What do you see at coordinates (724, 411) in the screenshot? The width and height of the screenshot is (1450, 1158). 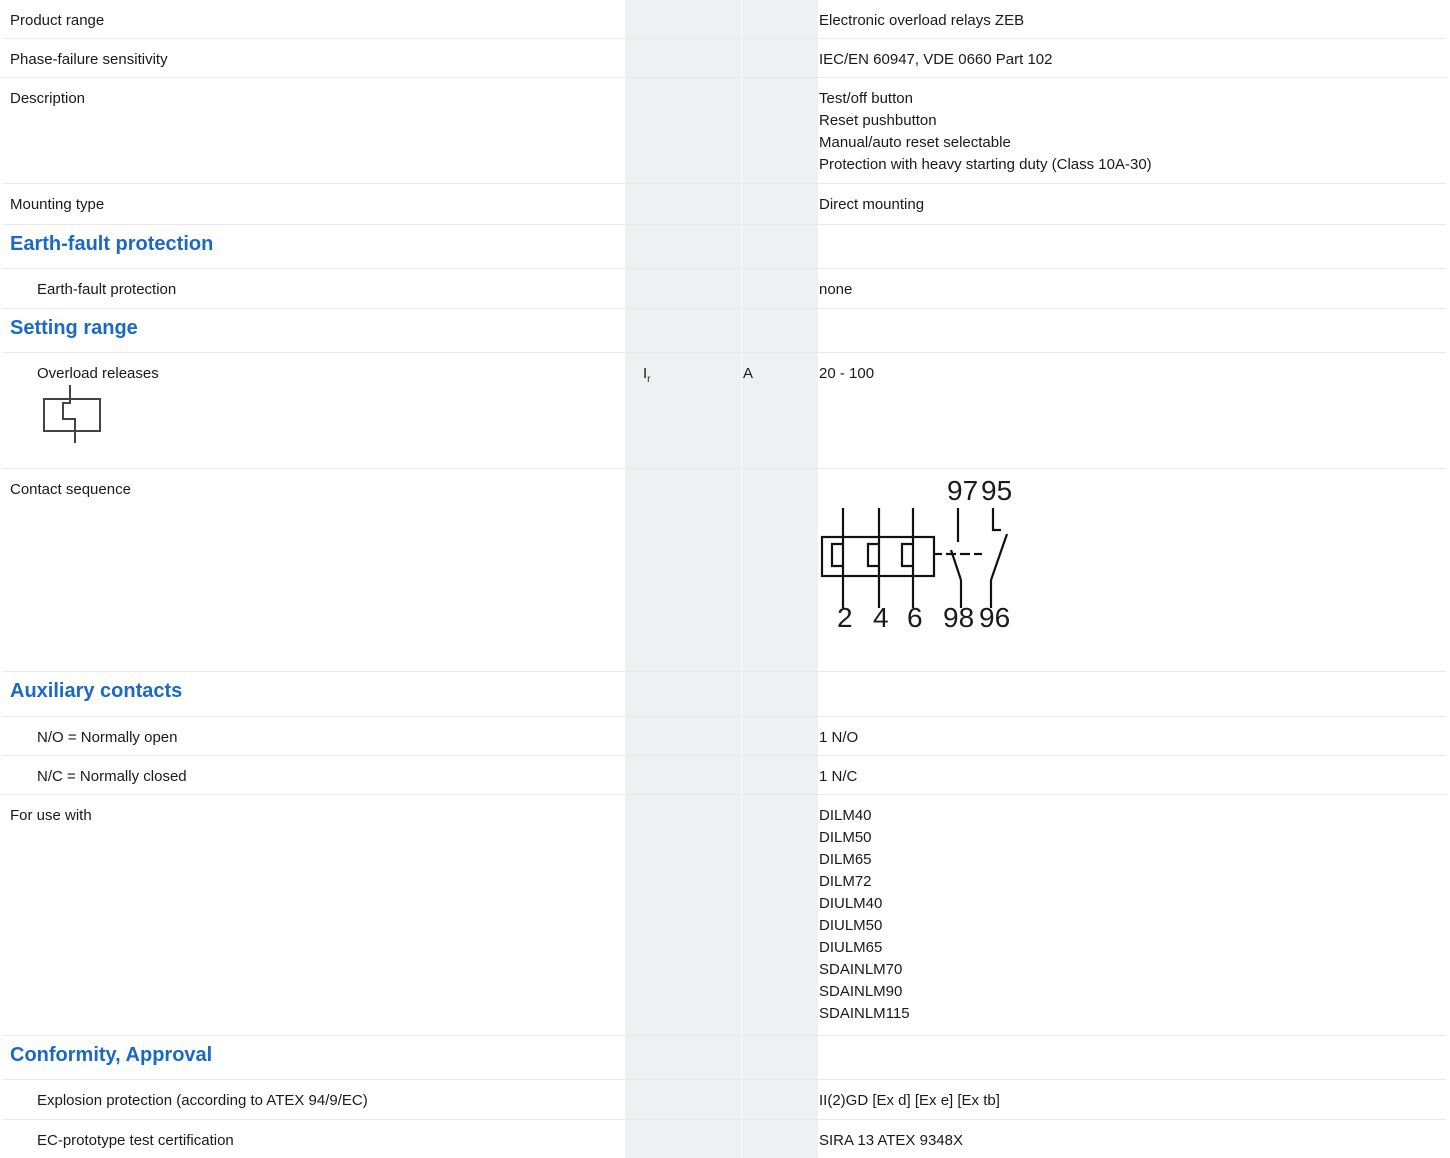 I see `row-overload-releases: Overload releases Ir A 20 - 100` at bounding box center [724, 411].